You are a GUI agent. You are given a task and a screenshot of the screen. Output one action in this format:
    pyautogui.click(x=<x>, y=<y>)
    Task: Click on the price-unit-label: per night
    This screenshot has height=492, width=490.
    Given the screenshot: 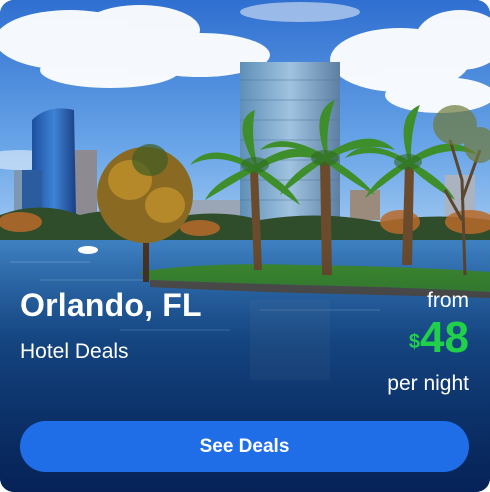 What is the action you would take?
    pyautogui.click(x=428, y=383)
    